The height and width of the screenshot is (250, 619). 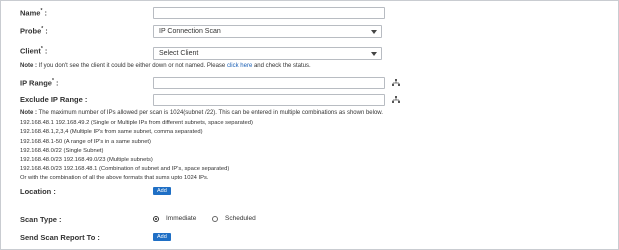 What do you see at coordinates (38, 191) in the screenshot?
I see `location-label: Location :` at bounding box center [38, 191].